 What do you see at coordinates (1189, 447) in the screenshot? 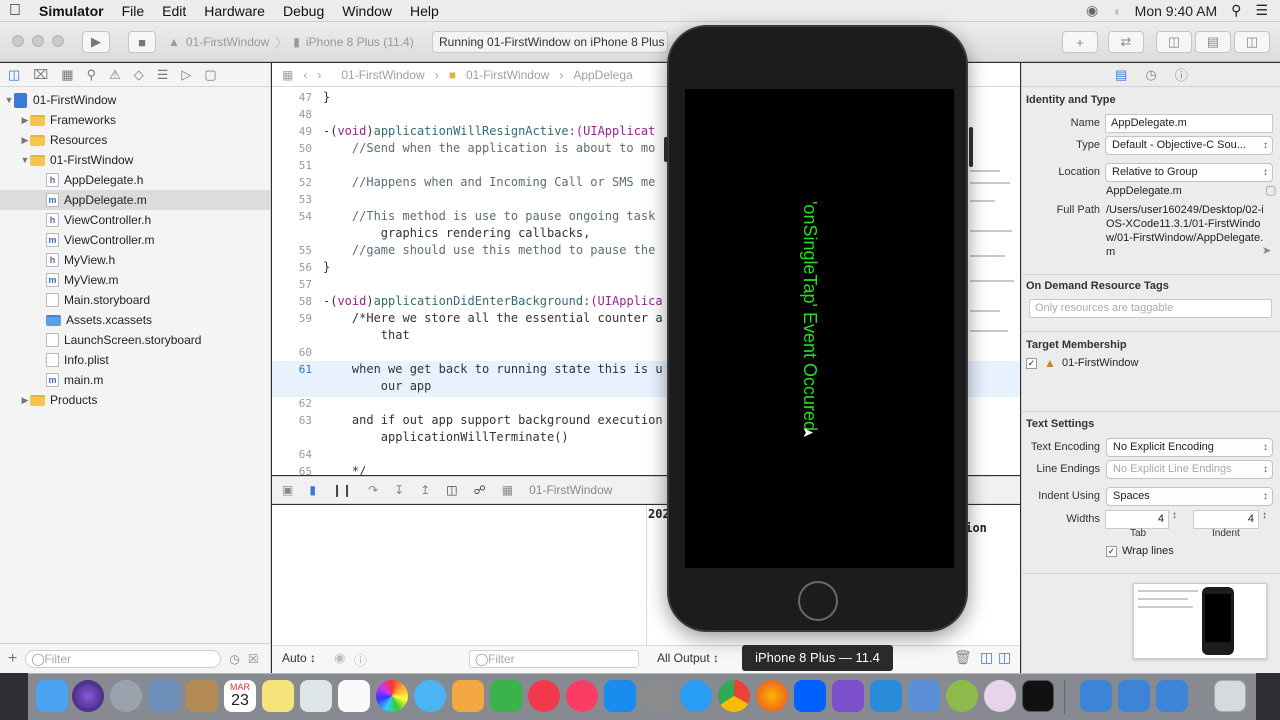
I see `encoding-select: No Explicit Encoding` at bounding box center [1189, 447].